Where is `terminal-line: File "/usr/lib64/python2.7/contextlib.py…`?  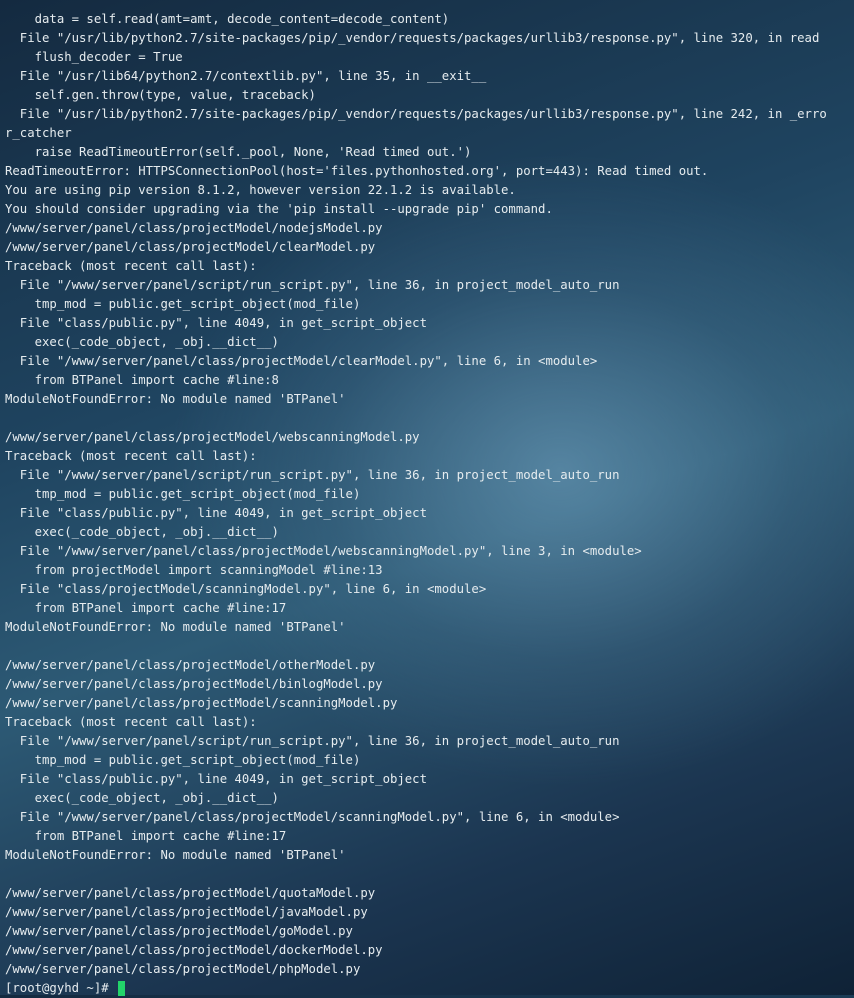 terminal-line: File "/usr/lib64/python2.7/contextlib.py… is located at coordinates (246, 76).